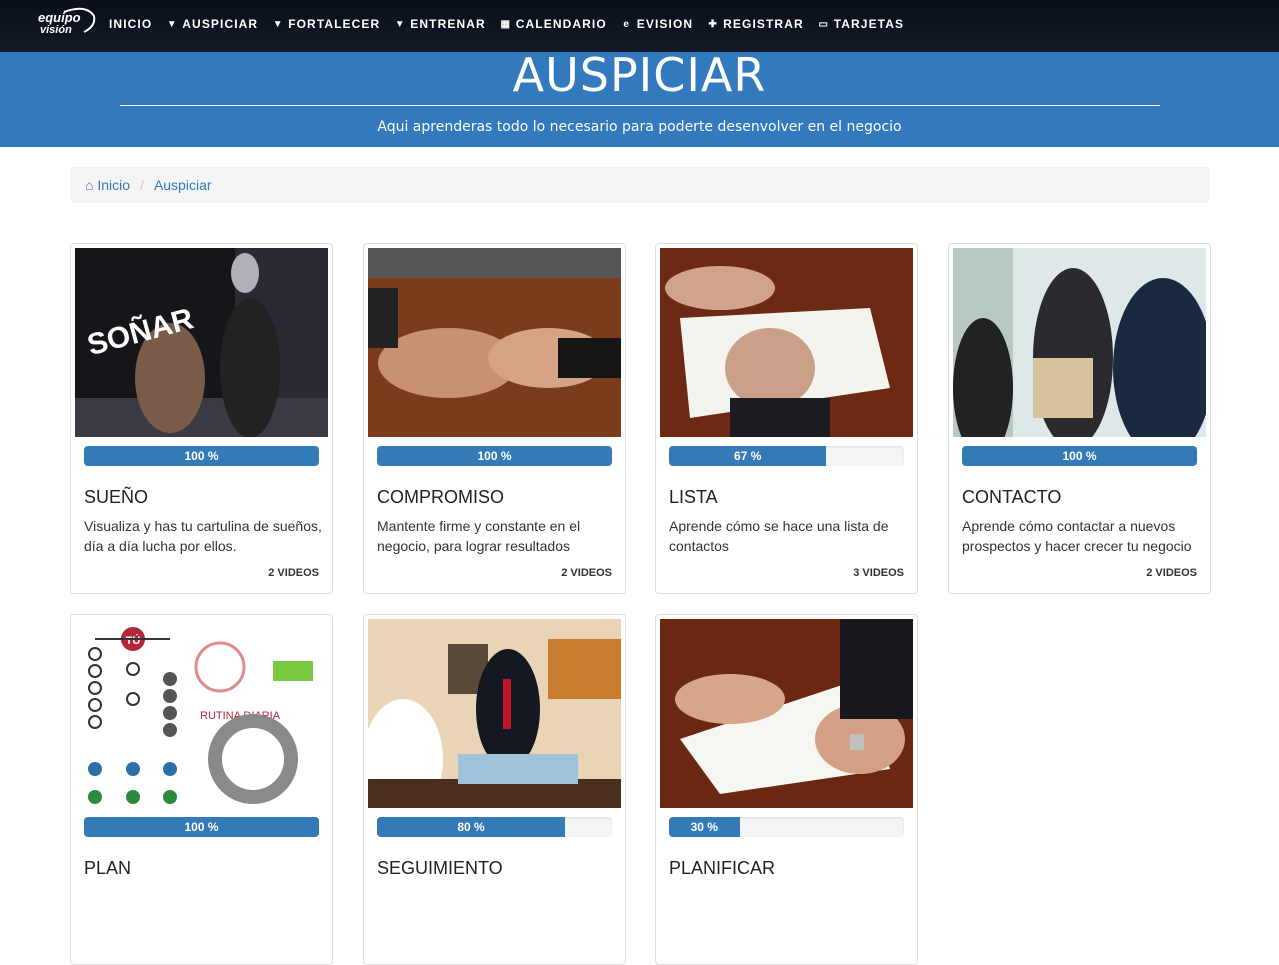  What do you see at coordinates (59, 17) in the screenshot?
I see `logo-text-line1: equipo` at bounding box center [59, 17].